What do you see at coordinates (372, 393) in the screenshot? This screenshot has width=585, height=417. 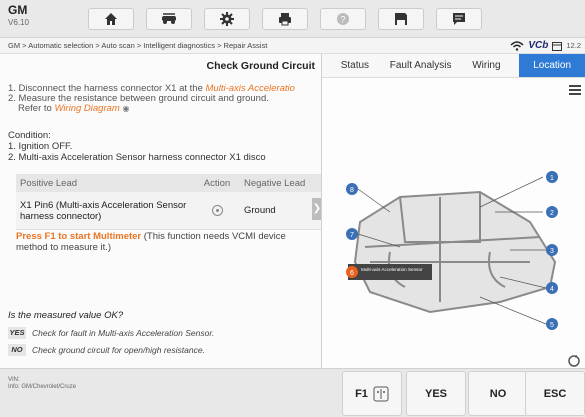 I see `f1-multimeter-button: F1` at bounding box center [372, 393].